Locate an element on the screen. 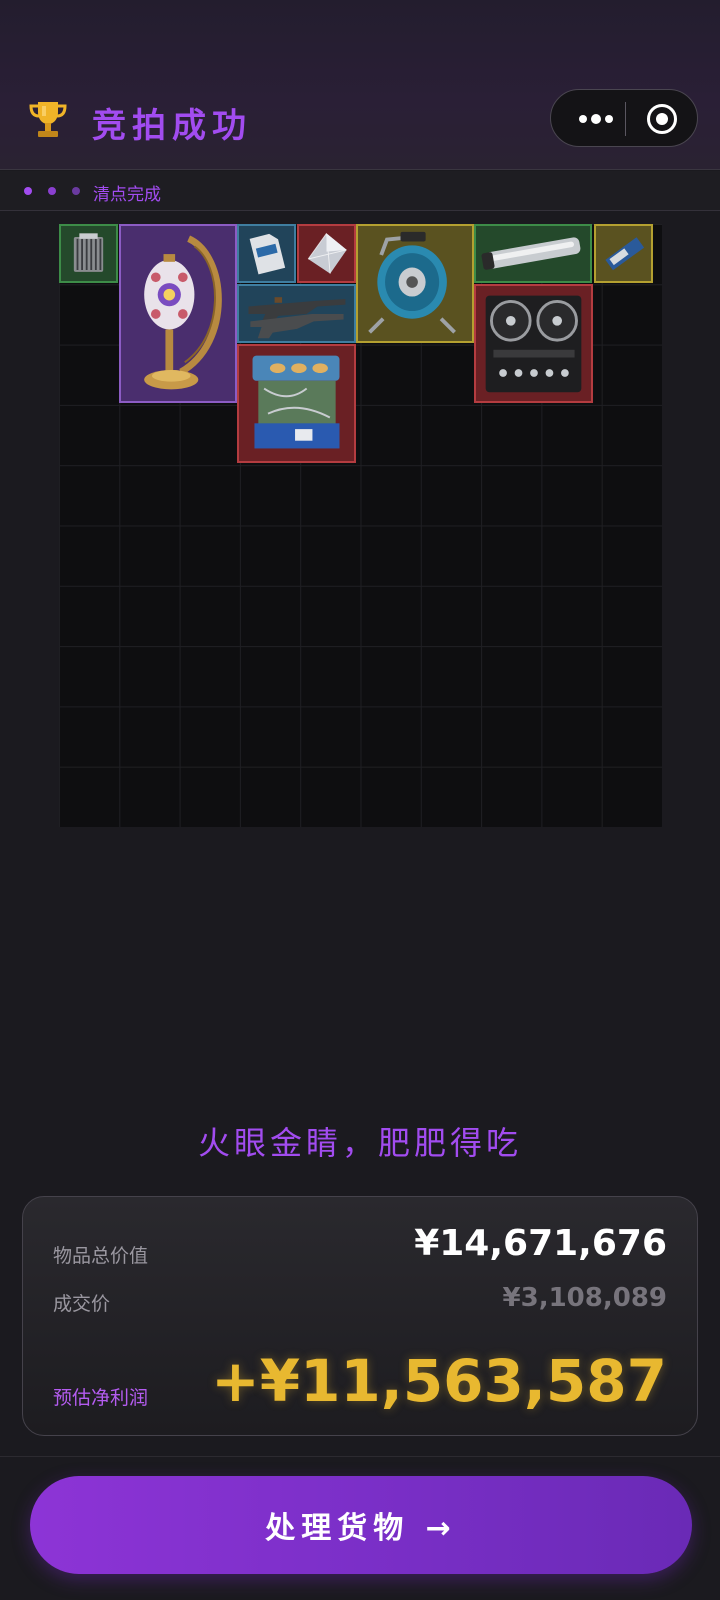 The height and width of the screenshot is (1600, 720). cable-reel-item is located at coordinates (415, 283).